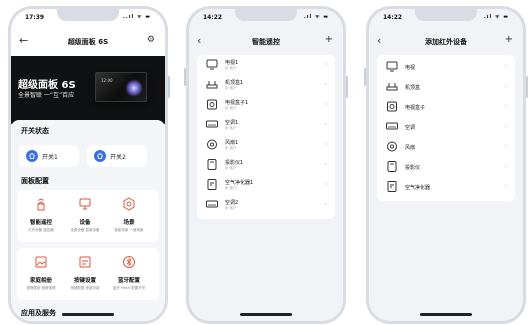 The image size is (531, 325). I want to click on list-item: 风扇 ›, so click(446, 147).